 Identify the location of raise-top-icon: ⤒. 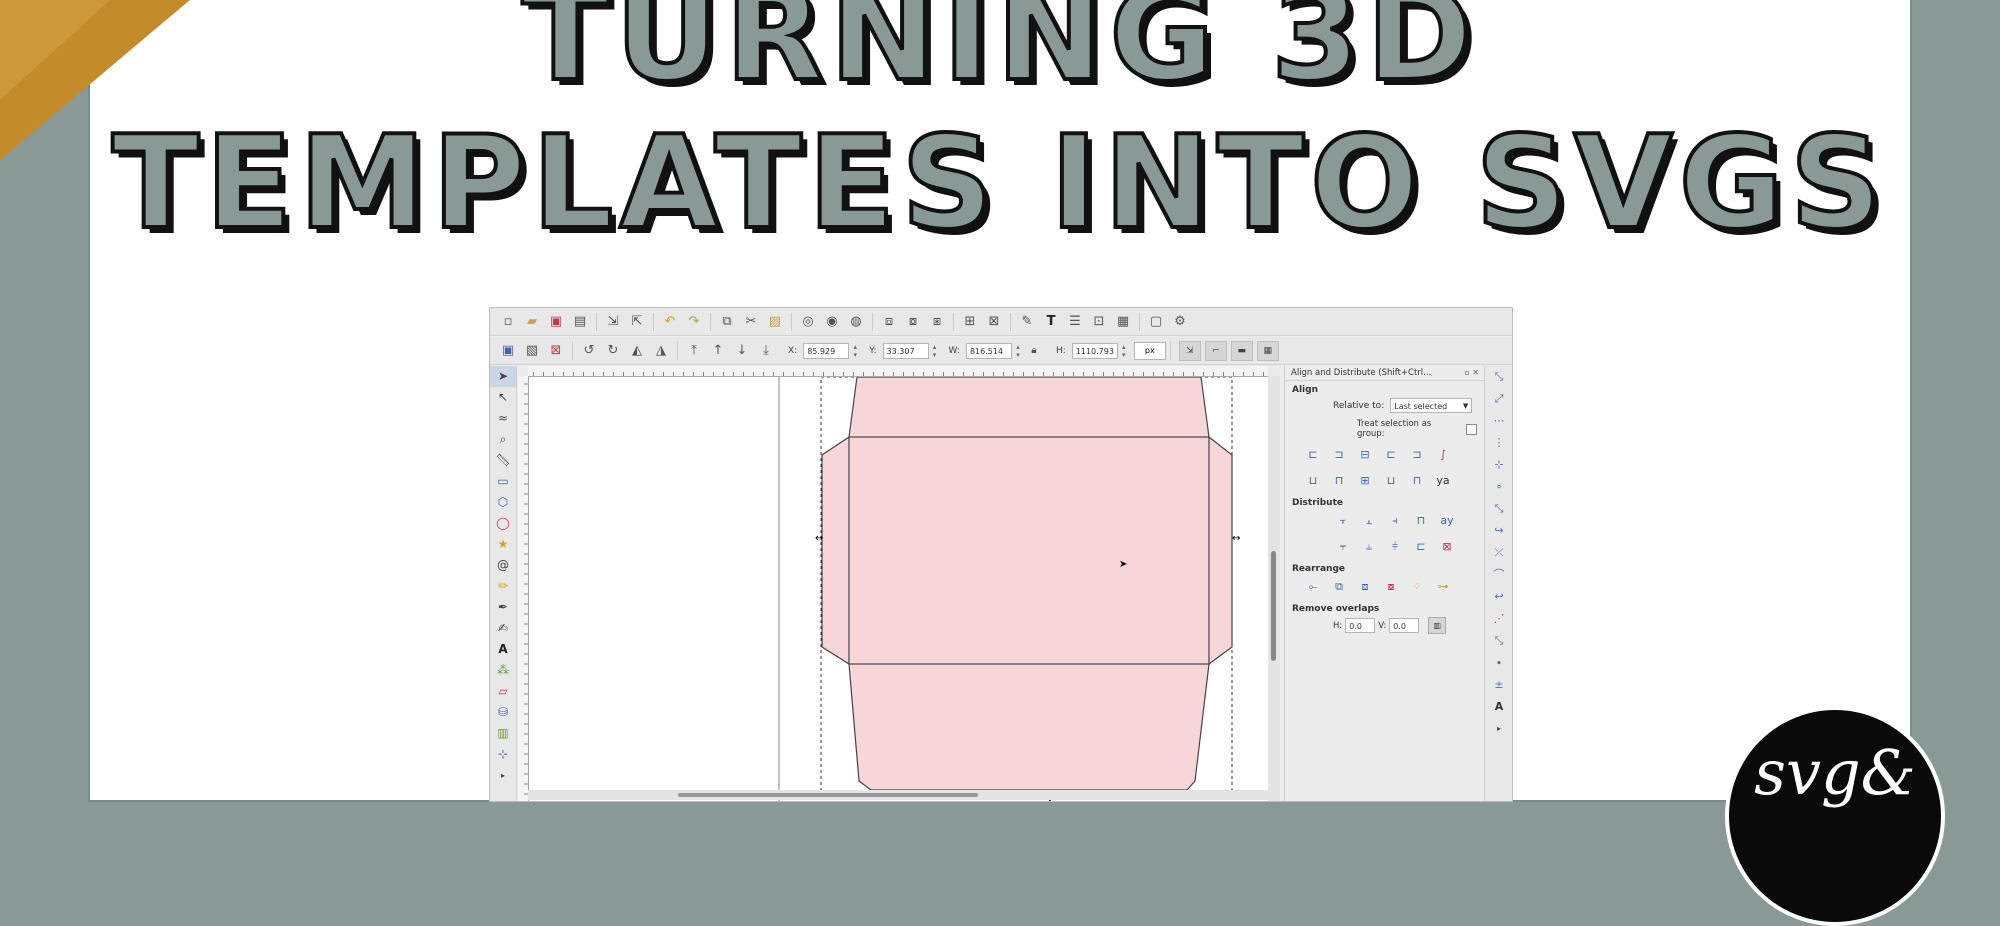
(694, 351).